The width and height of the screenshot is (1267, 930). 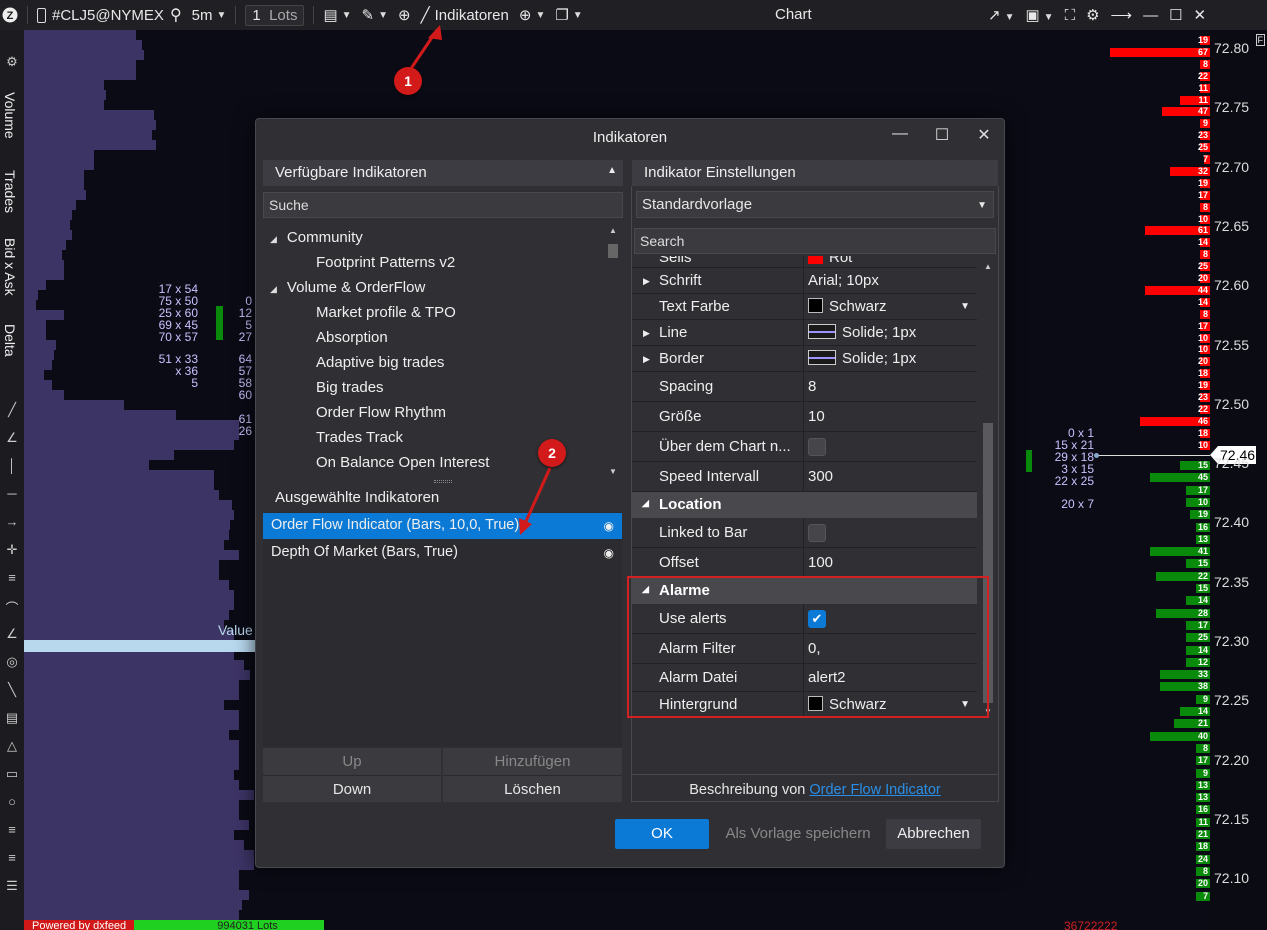 What do you see at coordinates (443, 481) in the screenshot?
I see `splitter-handle` at bounding box center [443, 481].